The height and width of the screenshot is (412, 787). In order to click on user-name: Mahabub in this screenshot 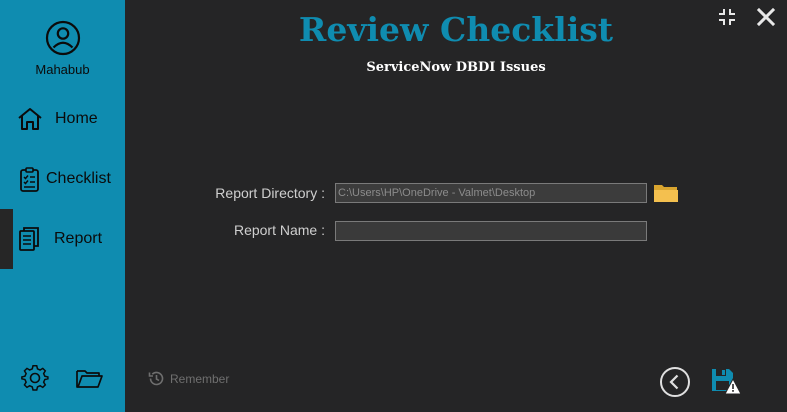, I will do `click(62, 69)`.